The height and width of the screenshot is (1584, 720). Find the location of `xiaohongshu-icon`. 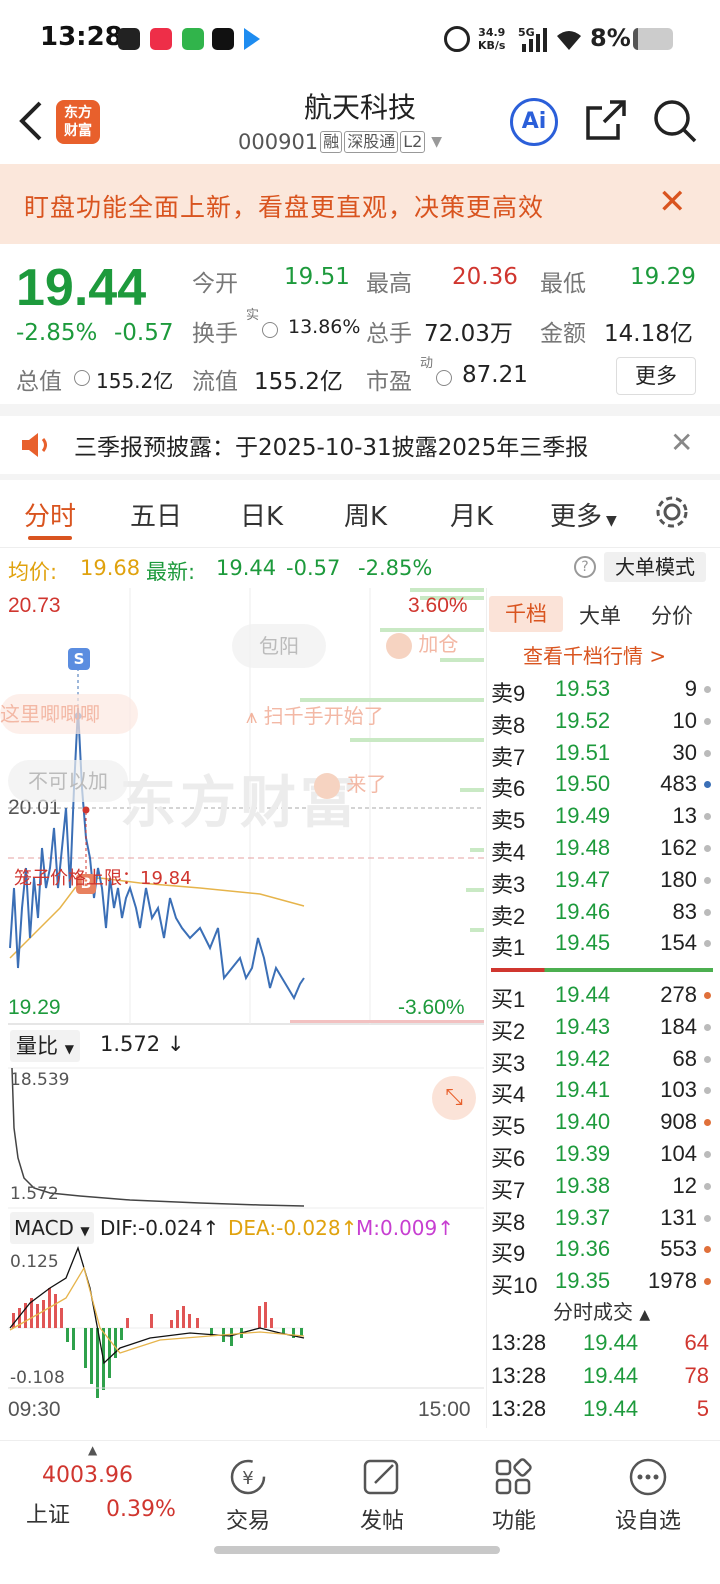

xiaohongshu-icon is located at coordinates (161, 39).